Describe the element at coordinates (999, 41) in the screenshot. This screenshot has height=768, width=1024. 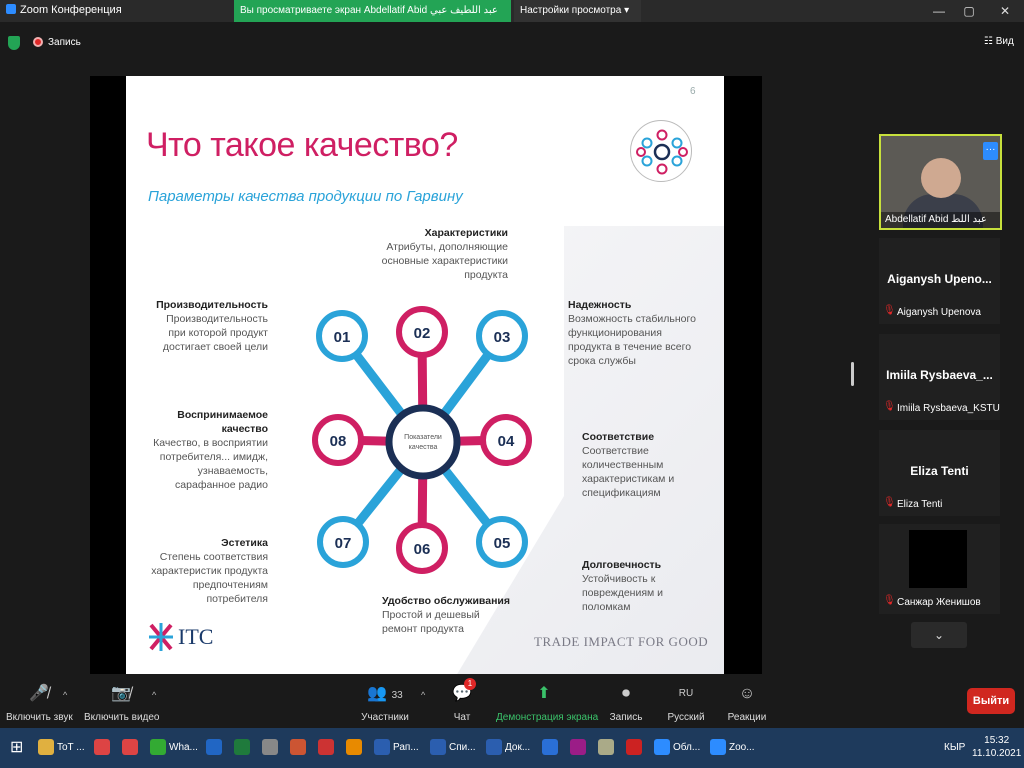
I see `view-button: ☷ Вид` at that location.